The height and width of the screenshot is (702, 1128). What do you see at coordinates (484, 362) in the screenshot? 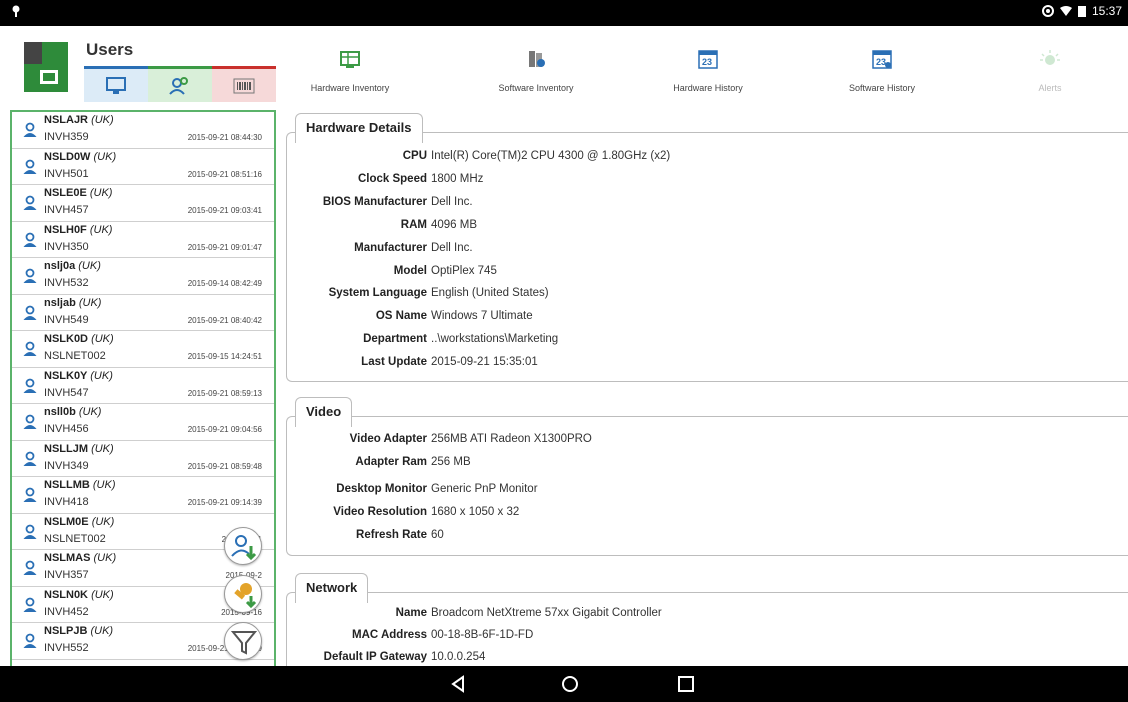
I see `hardware-value: 2015-09-21 15:35:01` at bounding box center [484, 362].